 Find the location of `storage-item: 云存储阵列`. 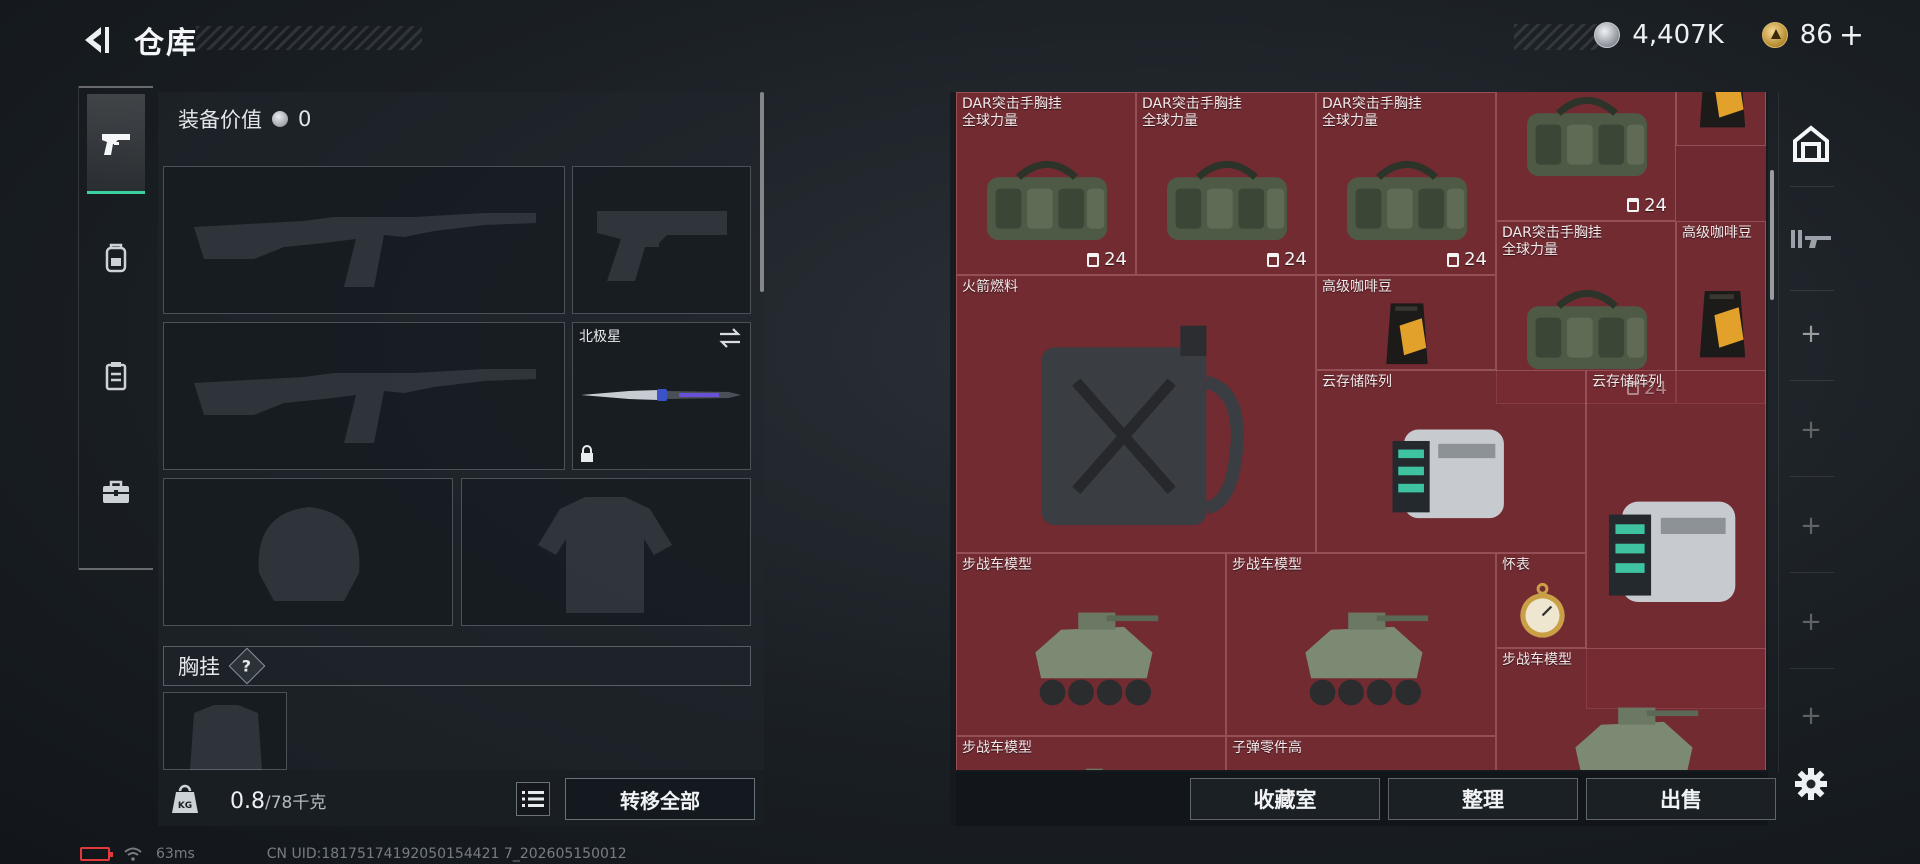

storage-item: 云存储阵列 is located at coordinates (1451, 461).